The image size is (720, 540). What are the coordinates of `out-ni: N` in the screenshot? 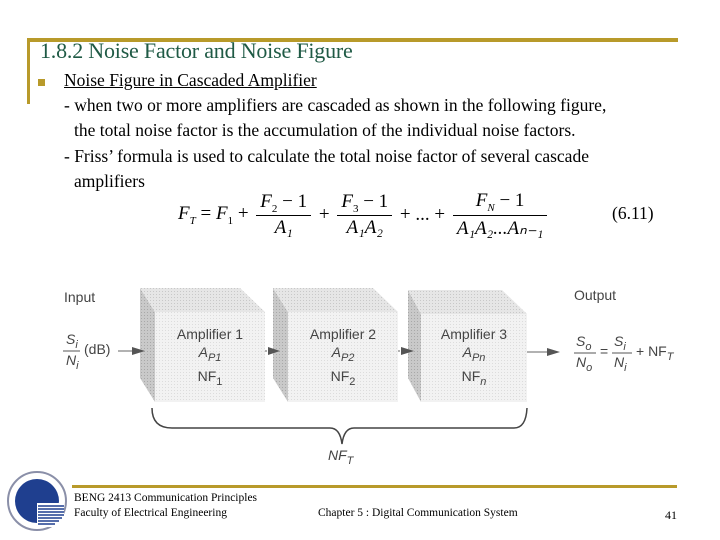 It's located at (619, 362).